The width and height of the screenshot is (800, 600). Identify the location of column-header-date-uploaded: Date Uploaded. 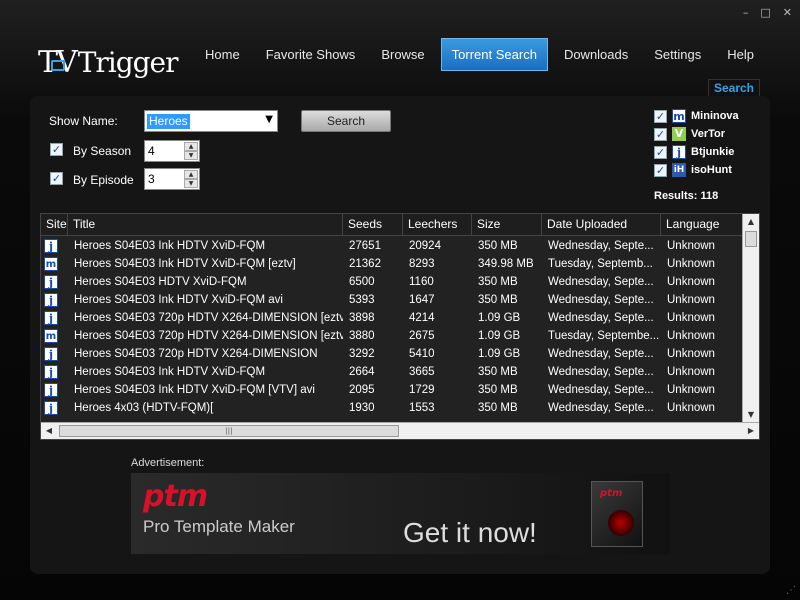
(601, 224).